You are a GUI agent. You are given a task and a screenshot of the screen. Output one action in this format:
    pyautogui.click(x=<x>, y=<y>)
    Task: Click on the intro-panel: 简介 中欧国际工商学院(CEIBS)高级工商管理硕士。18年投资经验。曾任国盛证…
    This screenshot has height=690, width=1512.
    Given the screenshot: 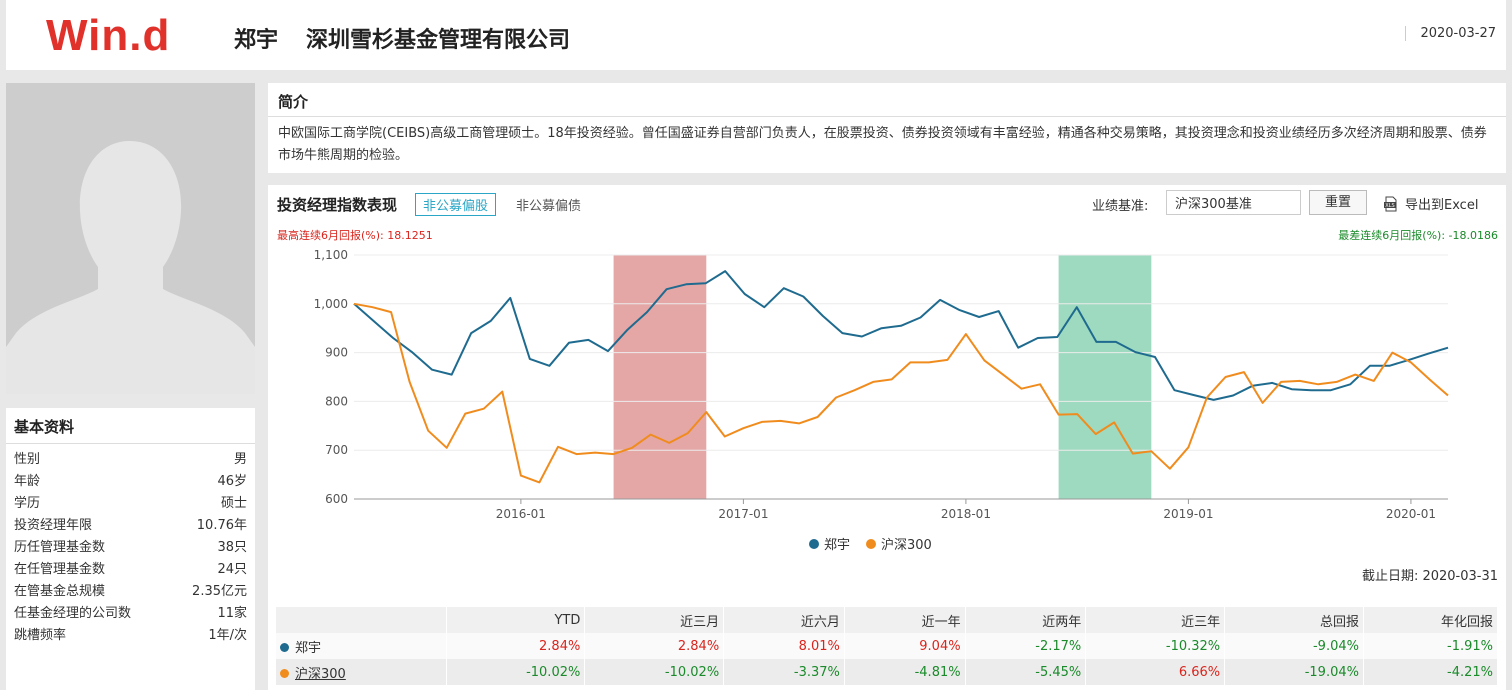 What is the action you would take?
    pyautogui.click(x=887, y=128)
    